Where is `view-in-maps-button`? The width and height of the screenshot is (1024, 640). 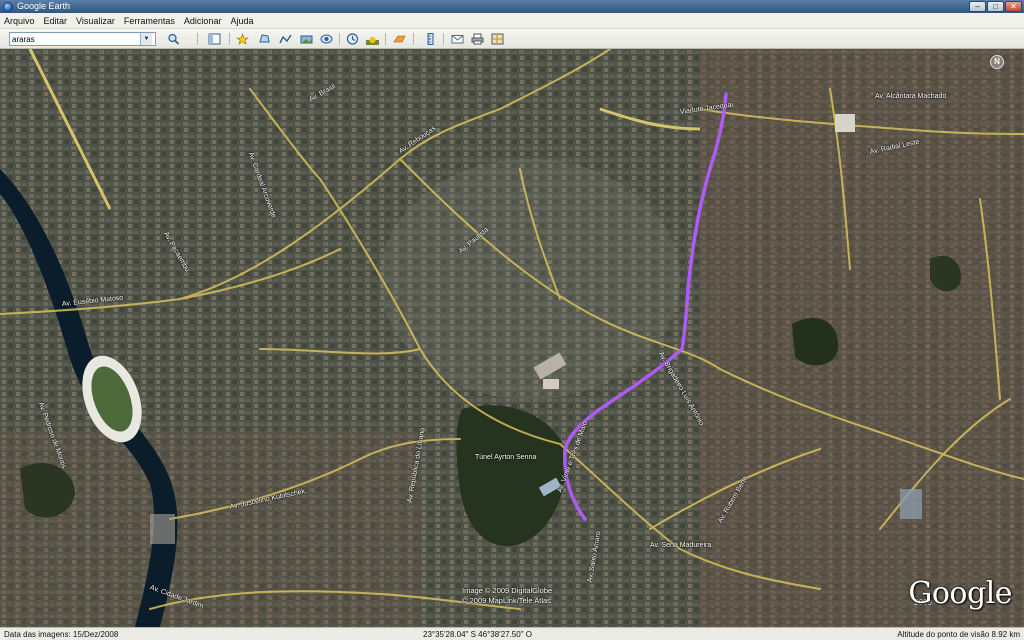 view-in-maps-button is located at coordinates (497, 39).